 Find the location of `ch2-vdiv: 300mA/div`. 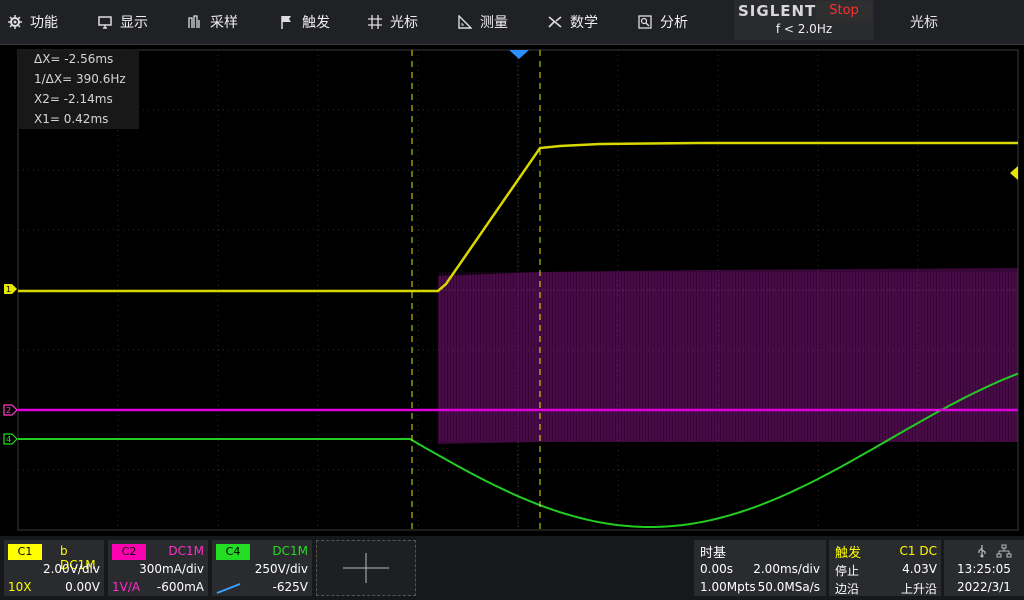

ch2-vdiv: 300mA/div is located at coordinates (171, 569).